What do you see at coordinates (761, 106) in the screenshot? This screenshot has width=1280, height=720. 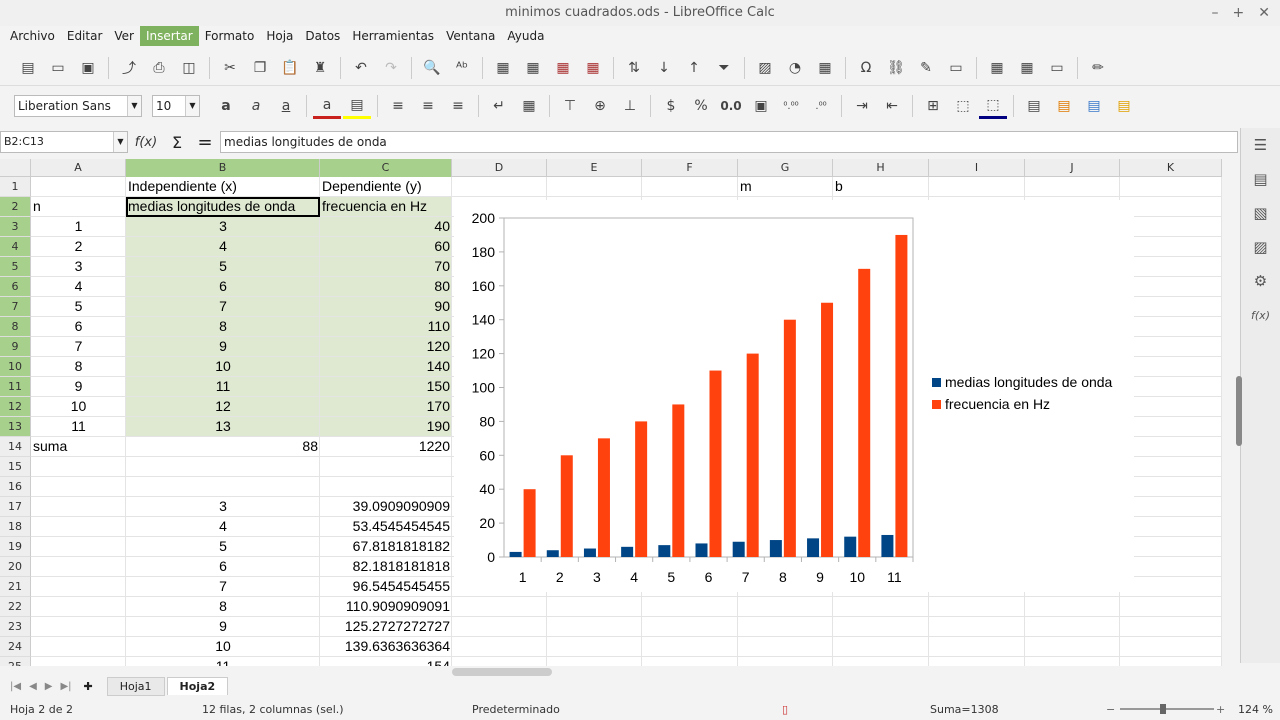 I see `date-format-icon: ▣` at bounding box center [761, 106].